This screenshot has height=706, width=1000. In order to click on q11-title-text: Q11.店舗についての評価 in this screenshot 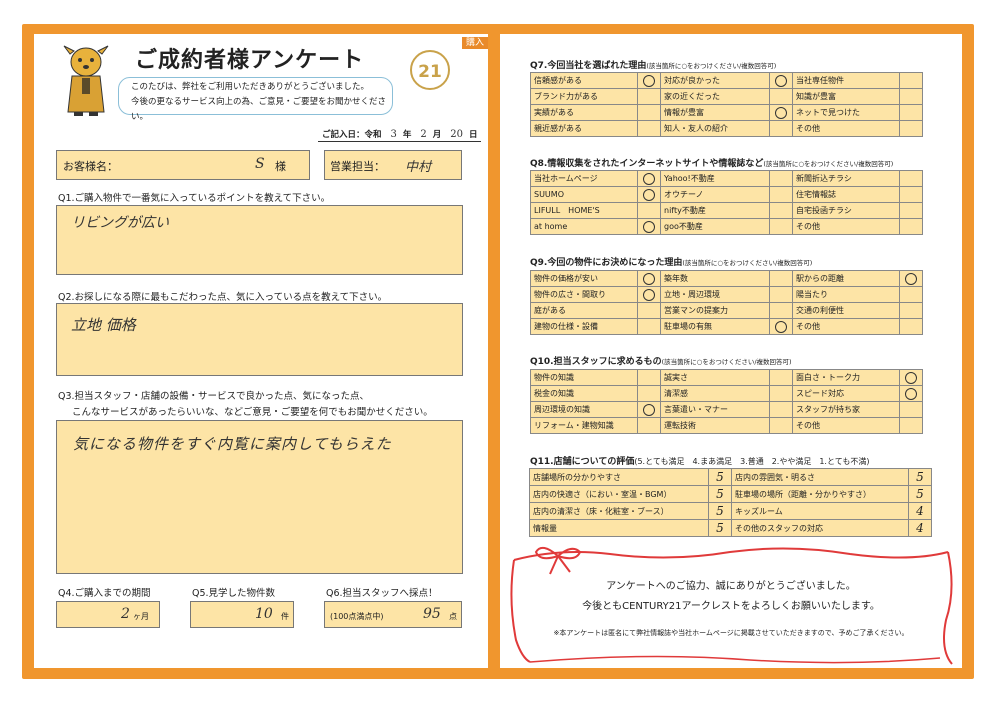, I will do `click(582, 462)`.